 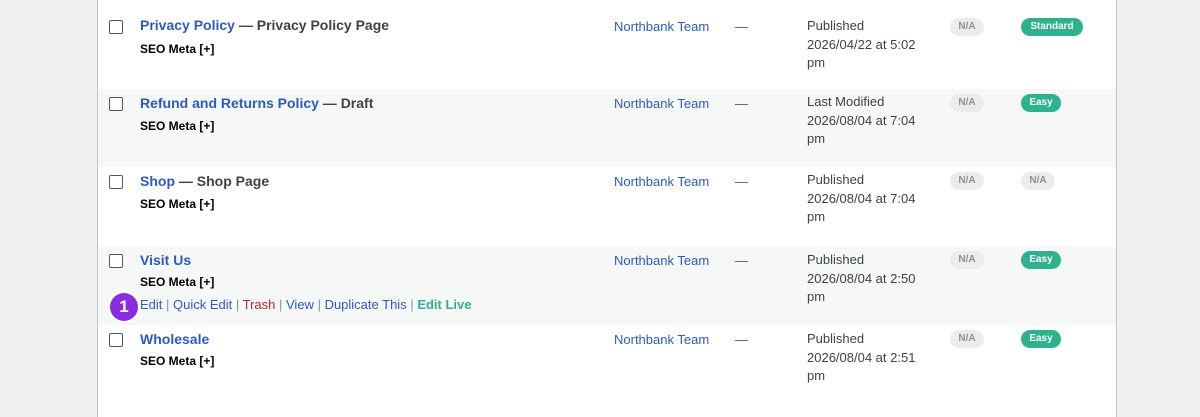 I want to click on page-state: — Privacy Policy Page, so click(x=312, y=25).